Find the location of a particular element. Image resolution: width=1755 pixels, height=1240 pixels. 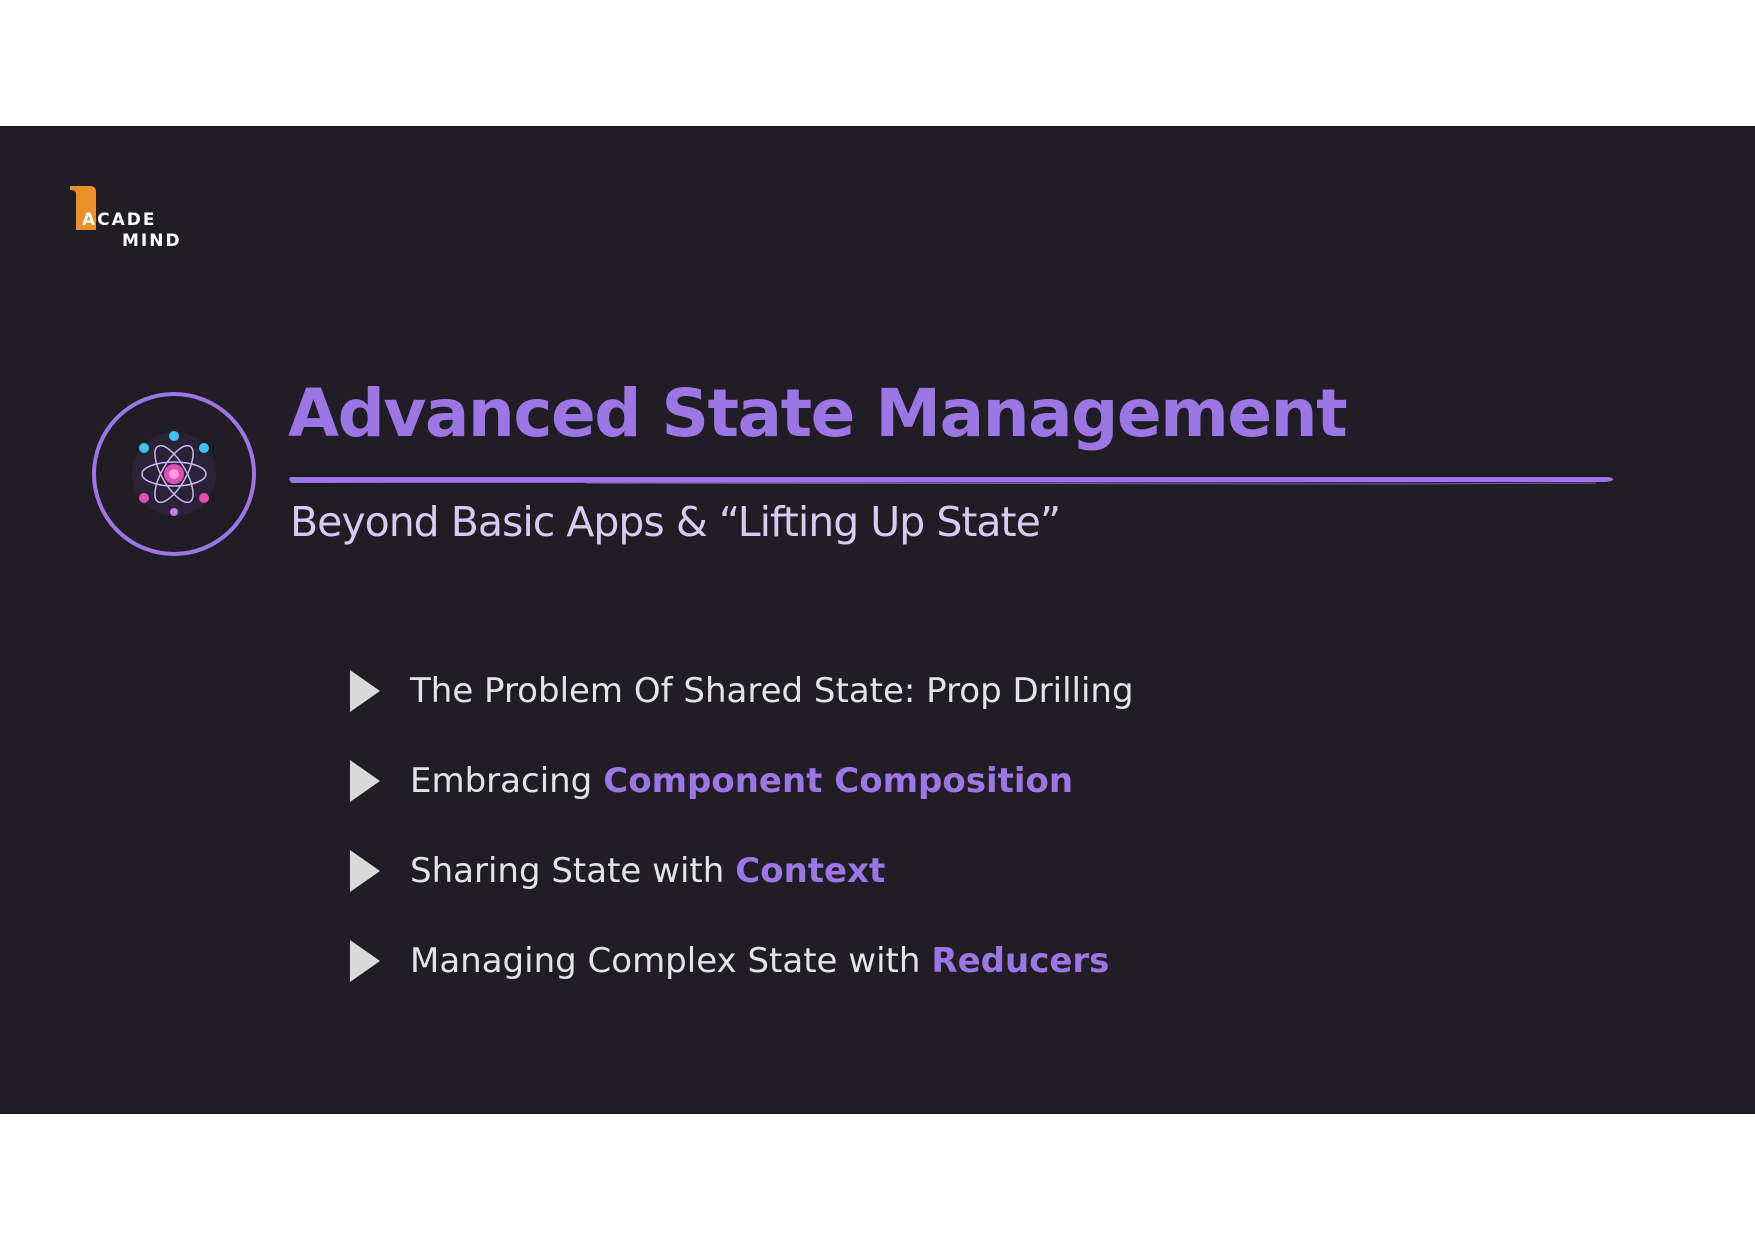

academind-logo: ACADE MIND is located at coordinates (128, 219).